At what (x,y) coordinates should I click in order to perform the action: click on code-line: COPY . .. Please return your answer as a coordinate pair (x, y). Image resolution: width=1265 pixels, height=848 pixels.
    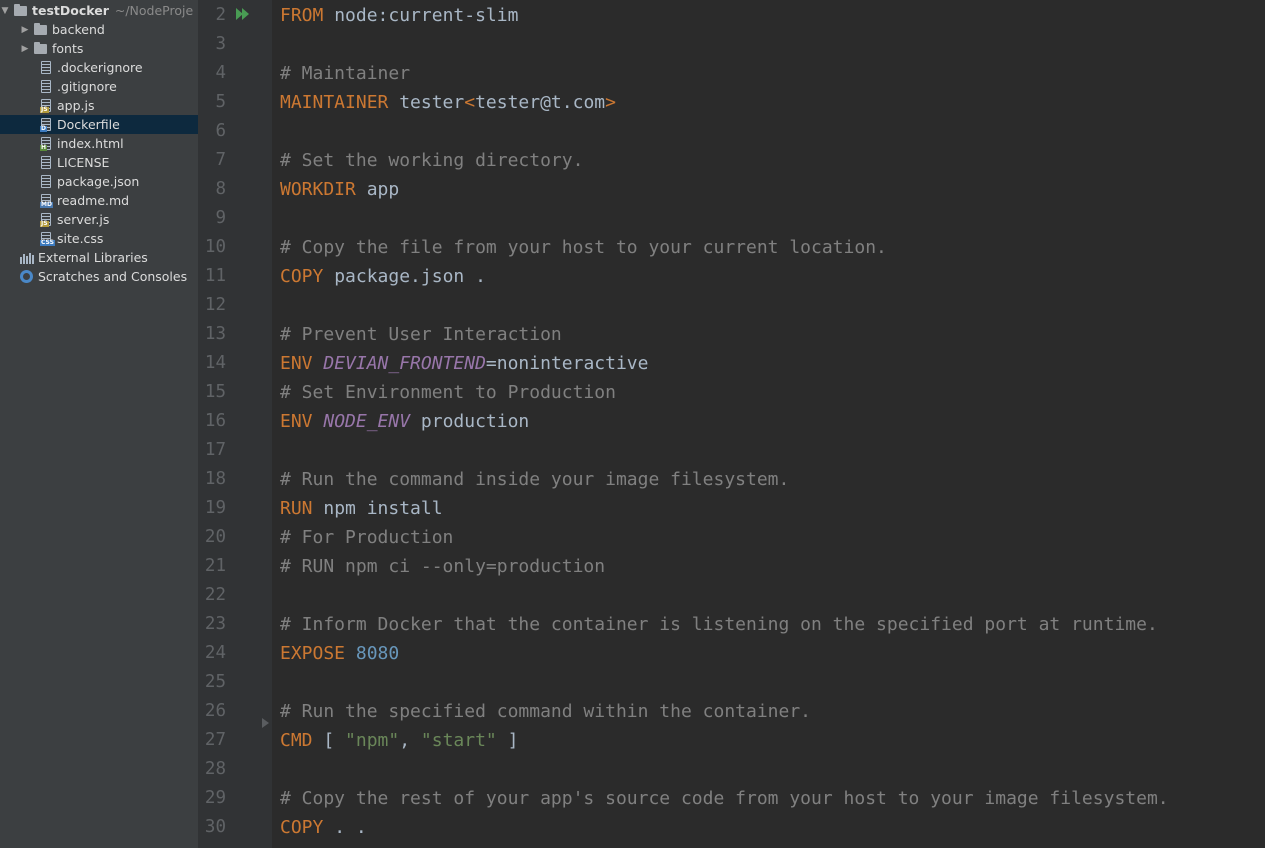
    Looking at the image, I should click on (323, 827).